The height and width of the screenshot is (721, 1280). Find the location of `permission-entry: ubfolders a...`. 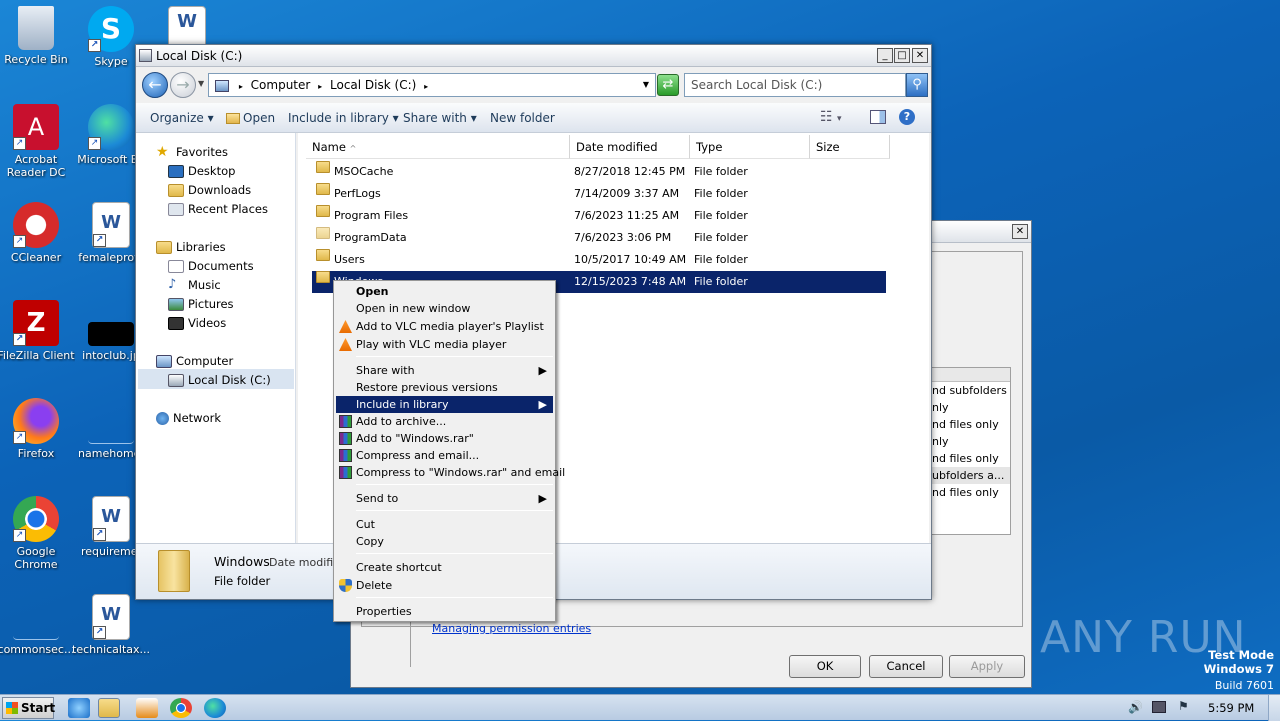

permission-entry: ubfolders a... is located at coordinates (971, 475).